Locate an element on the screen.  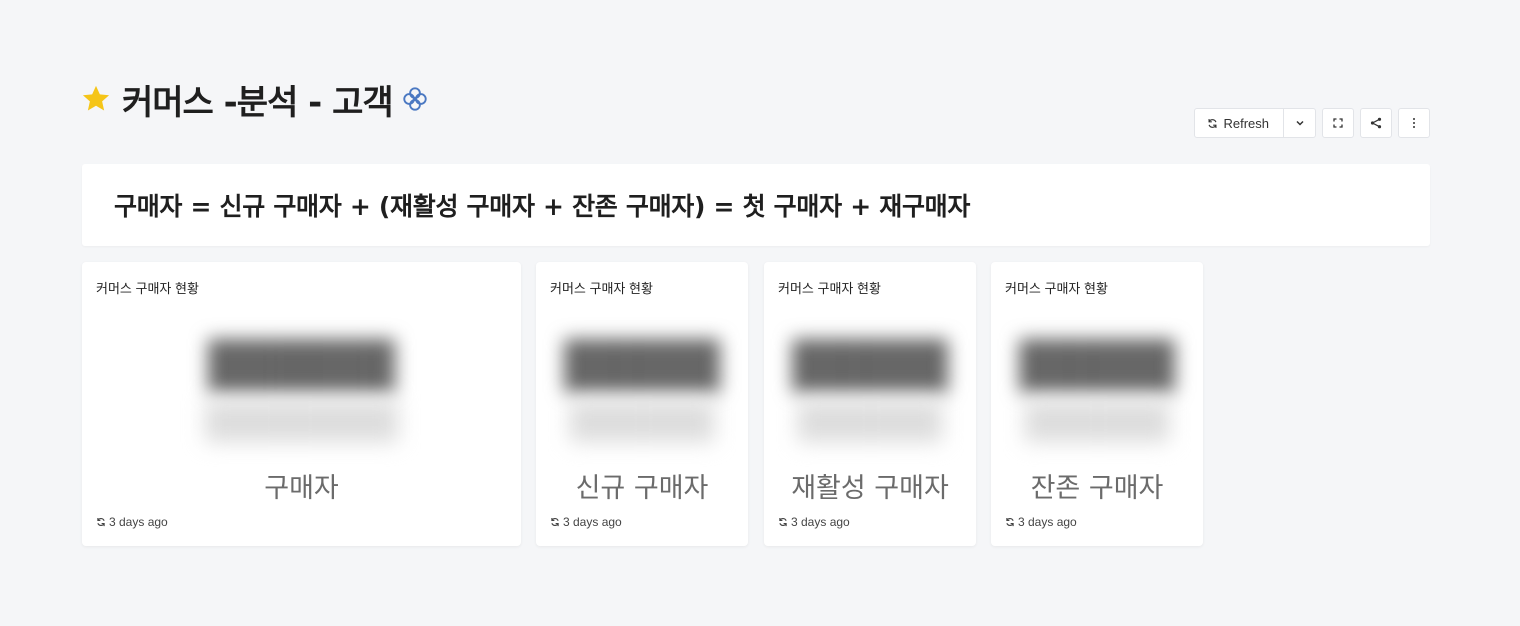
favorite-star-icon is located at coordinates (96, 99).